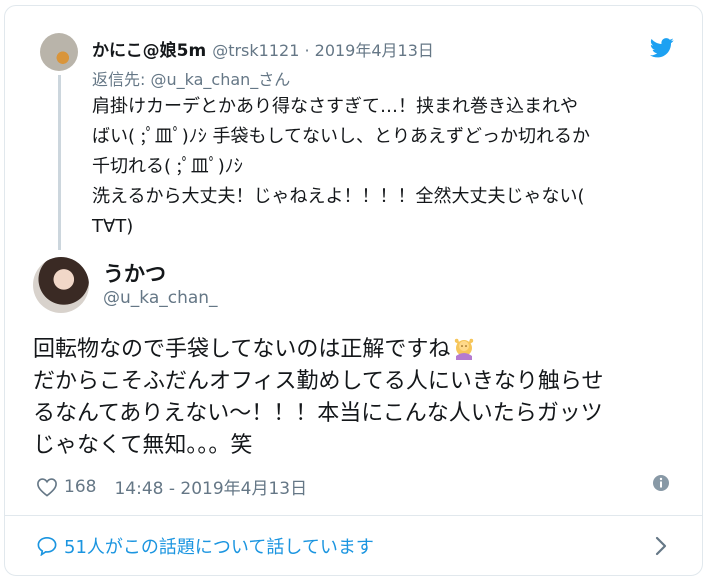 The height and width of the screenshot is (582, 709). I want to click on parent-date: 2019年4月13日, so click(374, 50).